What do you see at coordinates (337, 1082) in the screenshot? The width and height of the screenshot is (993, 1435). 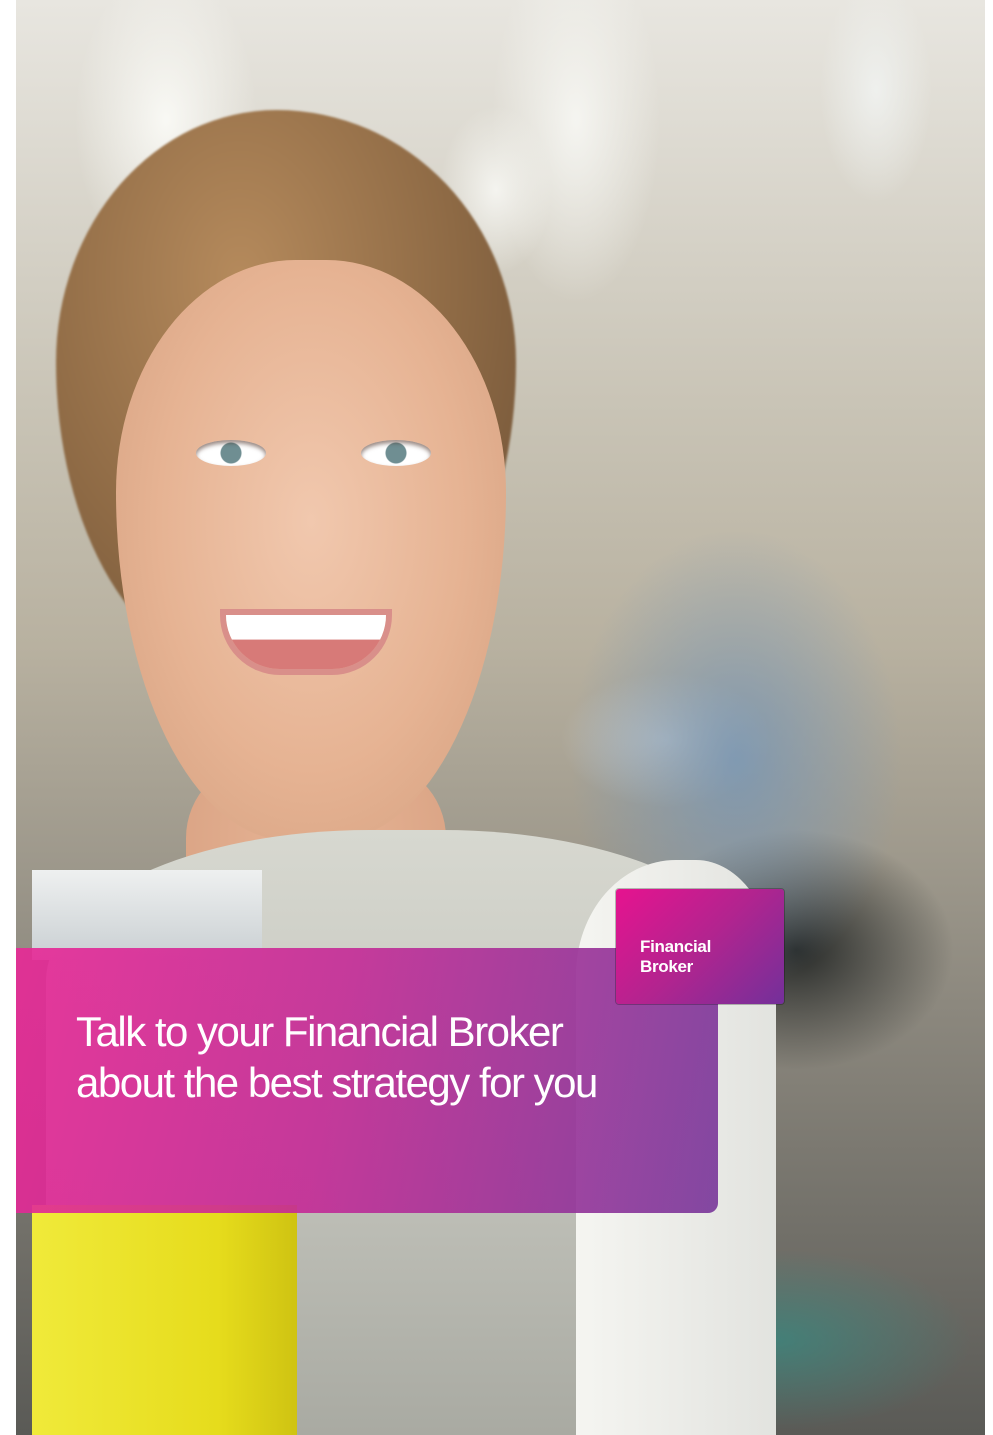 I see `headline-line-2: about the best strategy for you` at bounding box center [337, 1082].